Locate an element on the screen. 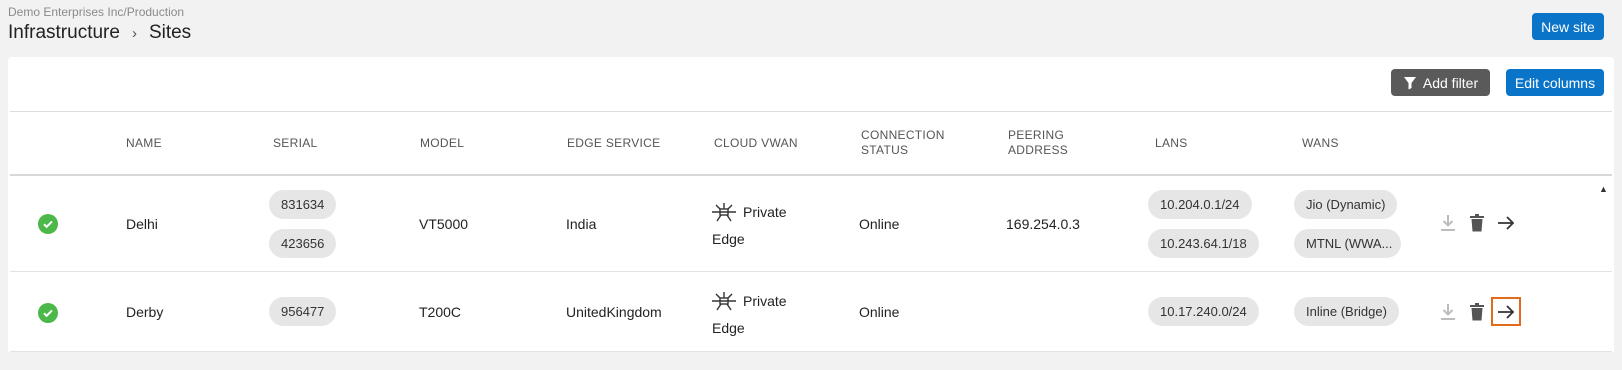 Image resolution: width=1622 pixels, height=370 pixels. serial-pill: 423656 is located at coordinates (303, 243).